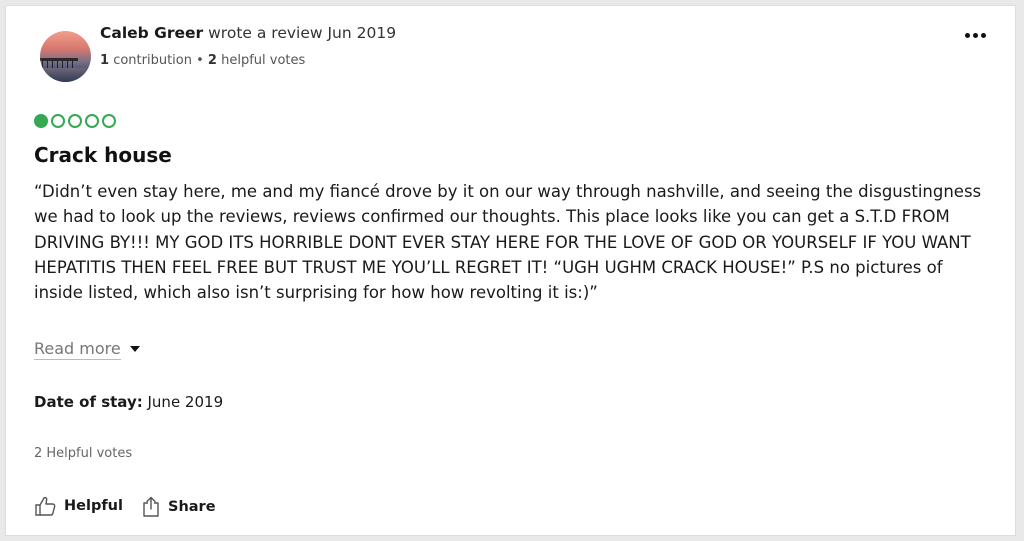 The image size is (1024, 541). What do you see at coordinates (151, 506) in the screenshot?
I see `share-icon` at bounding box center [151, 506].